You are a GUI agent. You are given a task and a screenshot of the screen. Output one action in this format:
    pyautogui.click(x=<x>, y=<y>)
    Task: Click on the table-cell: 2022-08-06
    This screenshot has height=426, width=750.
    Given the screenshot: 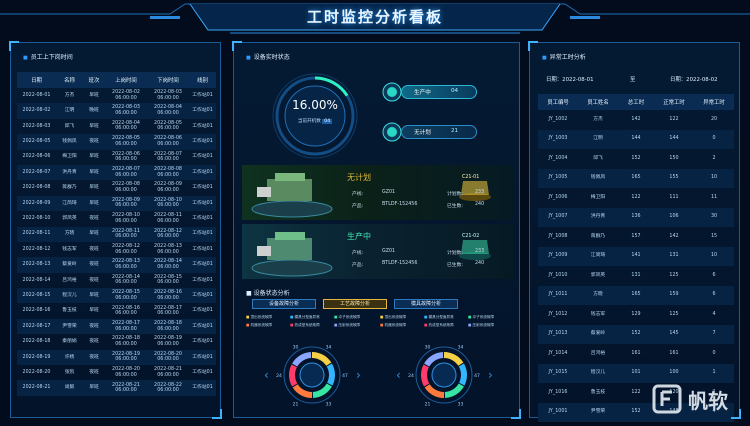 What is the action you would take?
    pyautogui.click(x=36, y=157)
    